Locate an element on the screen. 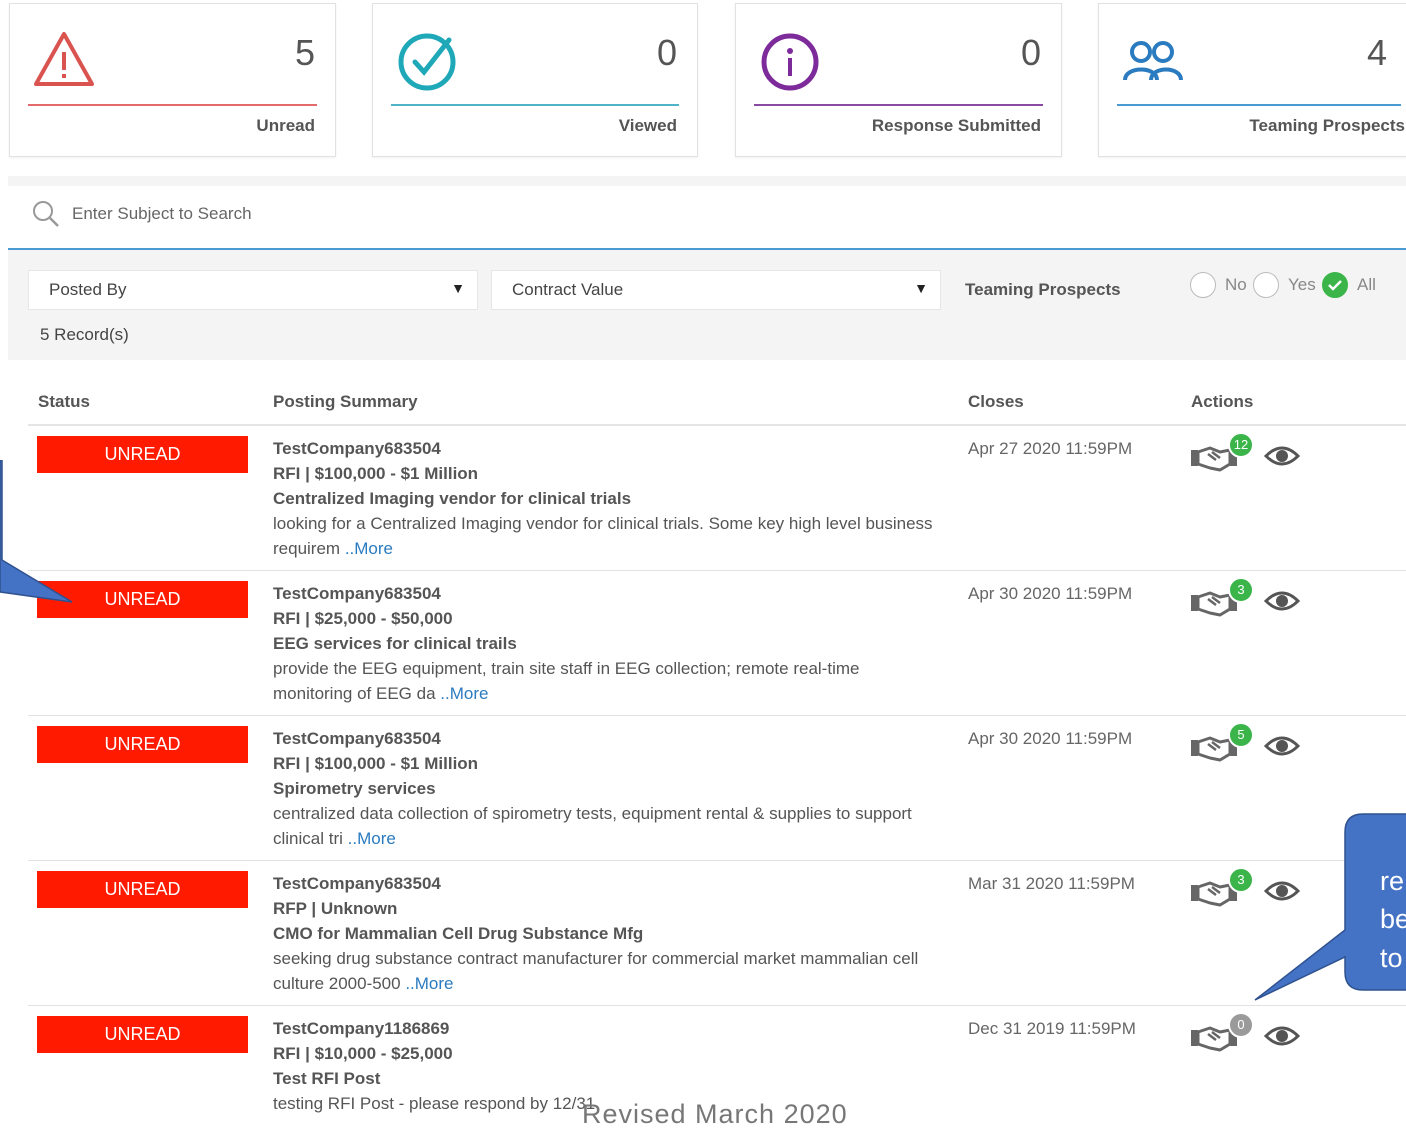 This screenshot has width=1406, height=1130. row-actions: 0 is located at coordinates (1250, 1035).